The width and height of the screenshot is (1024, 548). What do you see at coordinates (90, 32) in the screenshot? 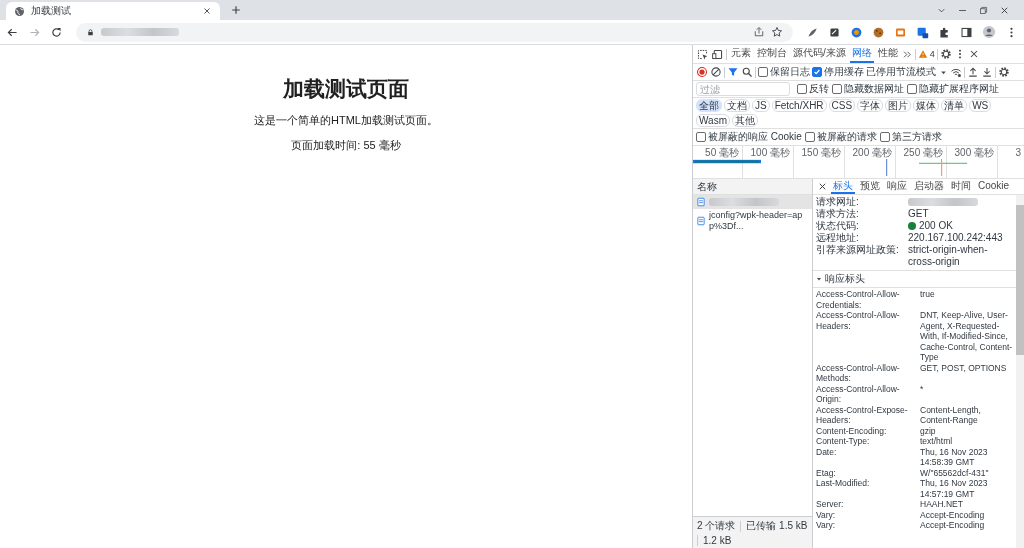
I see `lock-icon` at bounding box center [90, 32].